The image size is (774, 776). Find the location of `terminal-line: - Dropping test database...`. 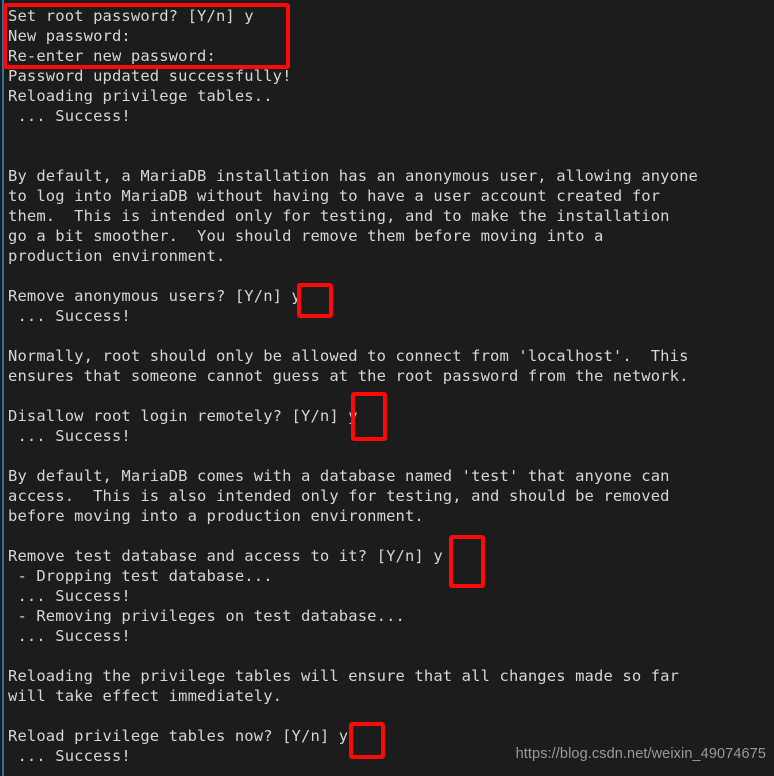

terminal-line: - Dropping test database... is located at coordinates (140, 576).